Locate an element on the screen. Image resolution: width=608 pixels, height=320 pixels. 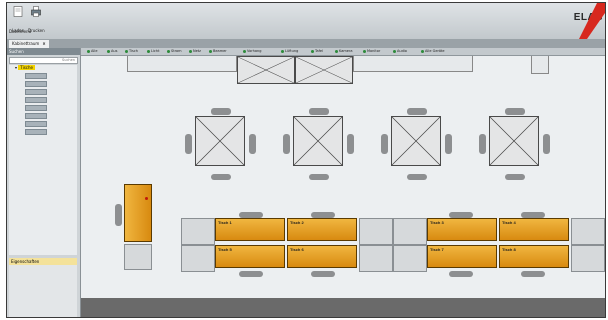
lab-desk-6: Tisch 6 is located at coordinates (322, 256).